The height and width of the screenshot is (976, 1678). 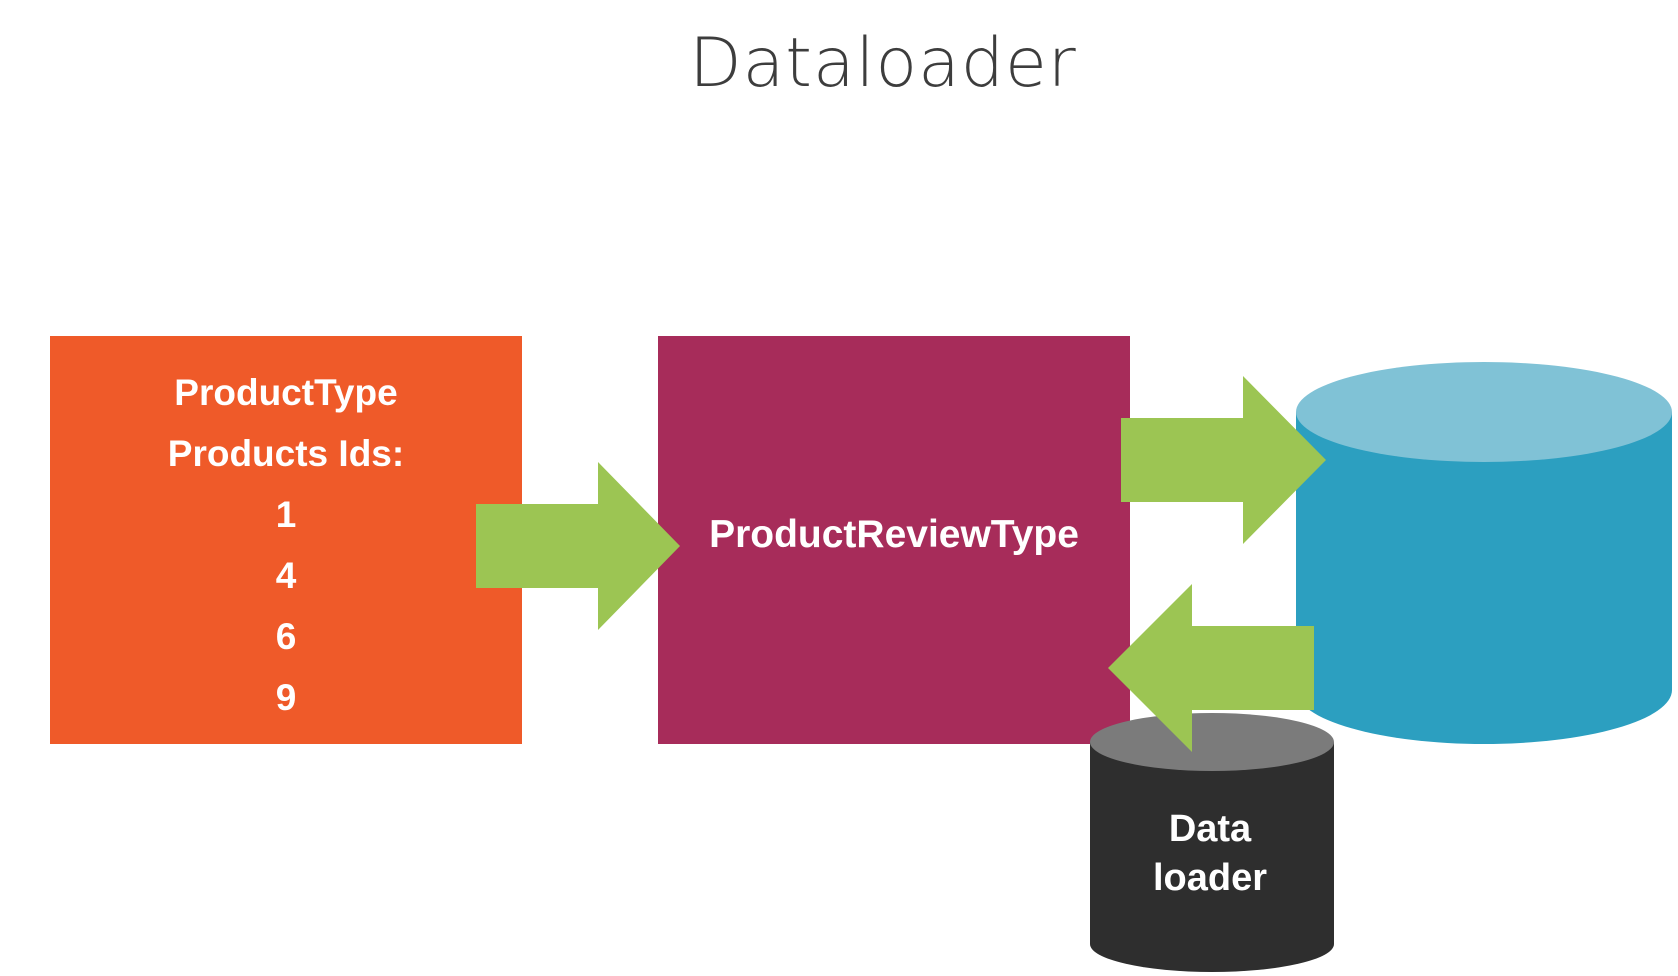 I want to click on database-icon, so click(x=1484, y=553).